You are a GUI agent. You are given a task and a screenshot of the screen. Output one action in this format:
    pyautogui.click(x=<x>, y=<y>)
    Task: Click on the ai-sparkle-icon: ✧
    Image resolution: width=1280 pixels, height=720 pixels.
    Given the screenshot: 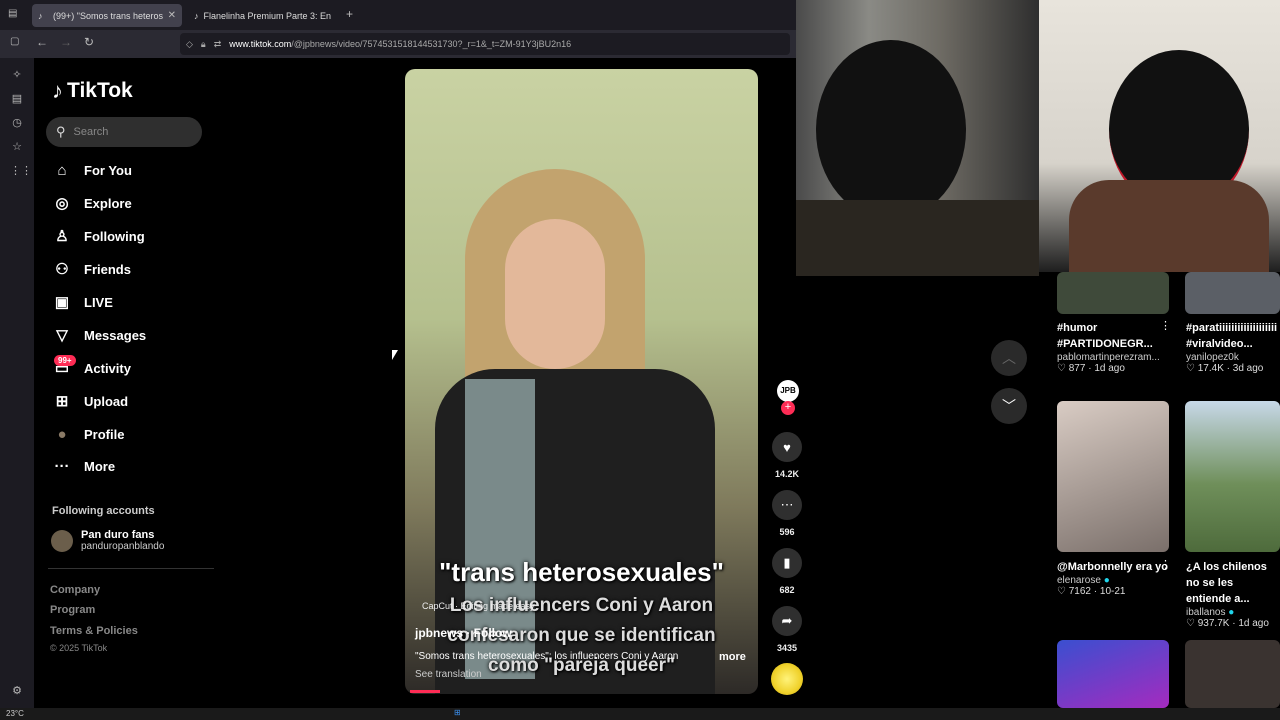 What is the action you would take?
    pyautogui.click(x=17, y=75)
    